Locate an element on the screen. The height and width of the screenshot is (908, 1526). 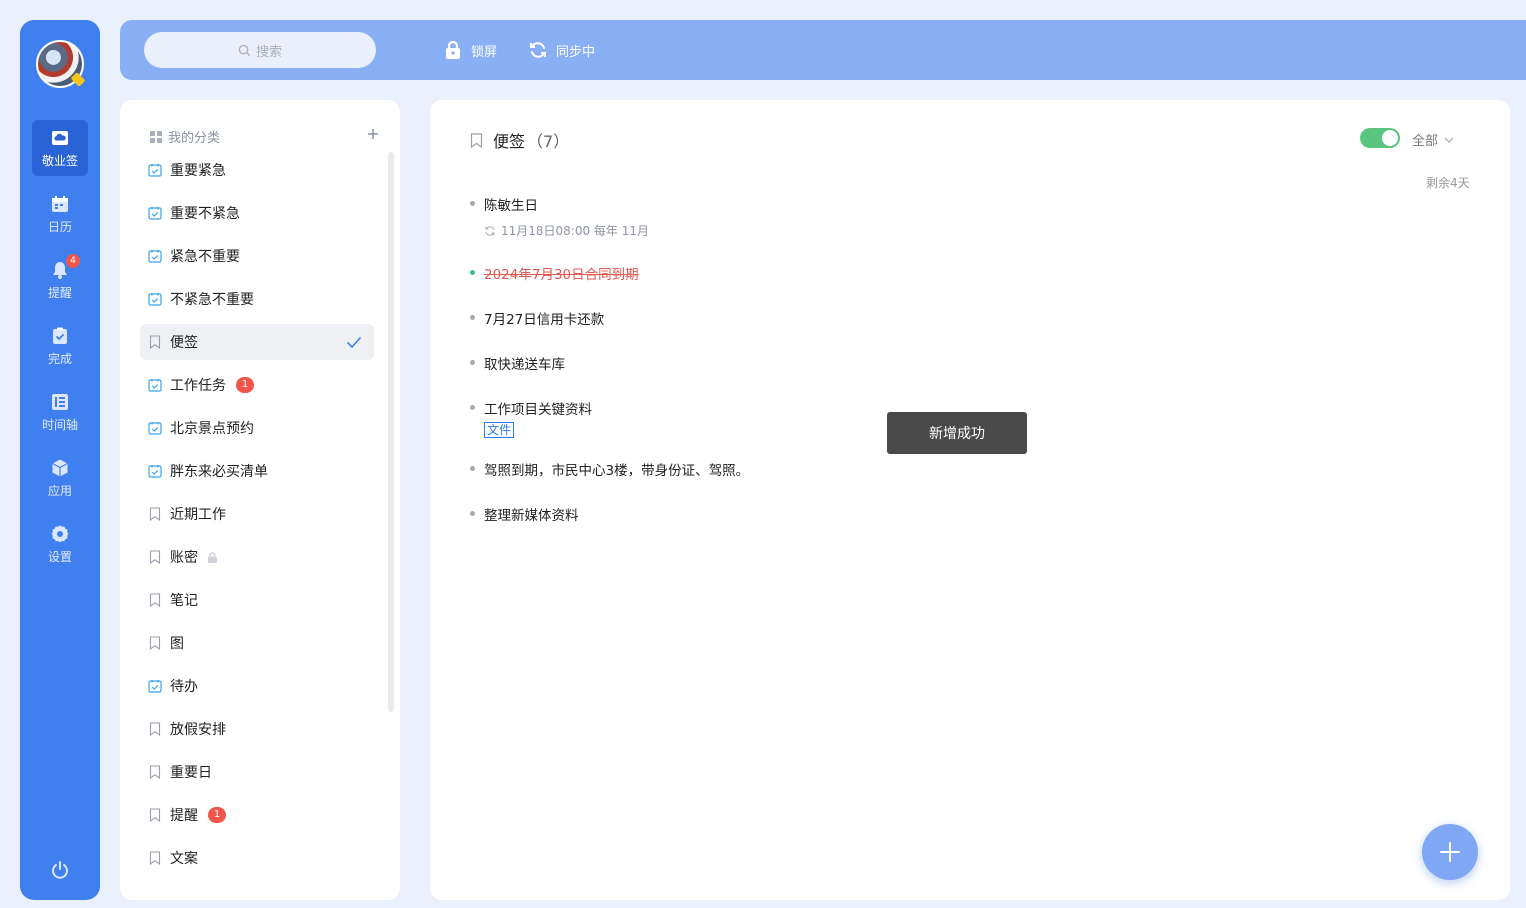
note-item: 整理新媒体资料 is located at coordinates (524, 514).